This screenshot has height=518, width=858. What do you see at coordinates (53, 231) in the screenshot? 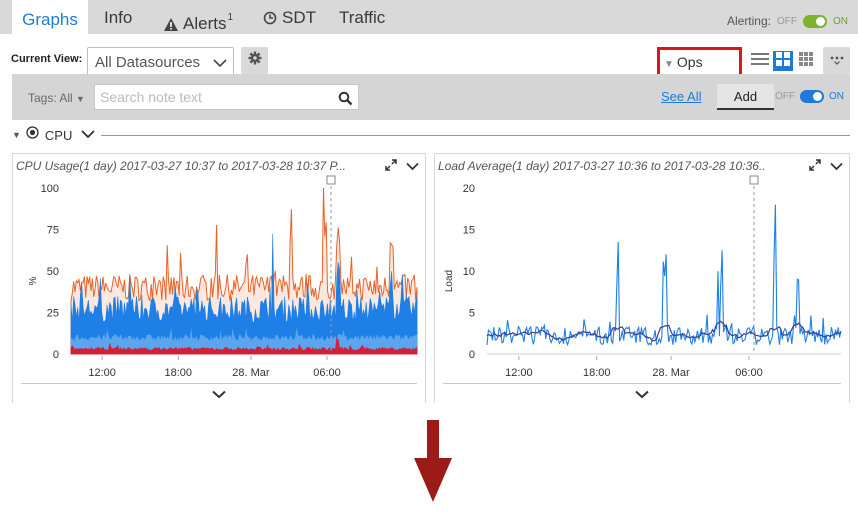
I see `y-tick-label: 75` at bounding box center [53, 231].